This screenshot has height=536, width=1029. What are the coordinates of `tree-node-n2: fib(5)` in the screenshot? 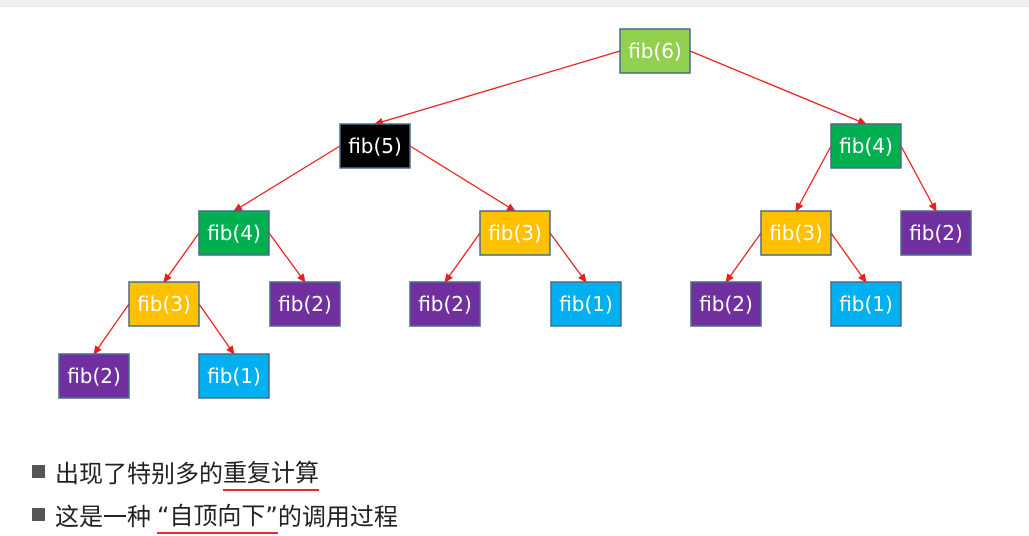 It's located at (375, 146).